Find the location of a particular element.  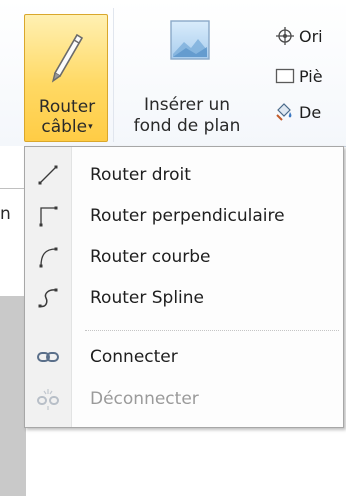

unlink-icon is located at coordinates (48, 401).